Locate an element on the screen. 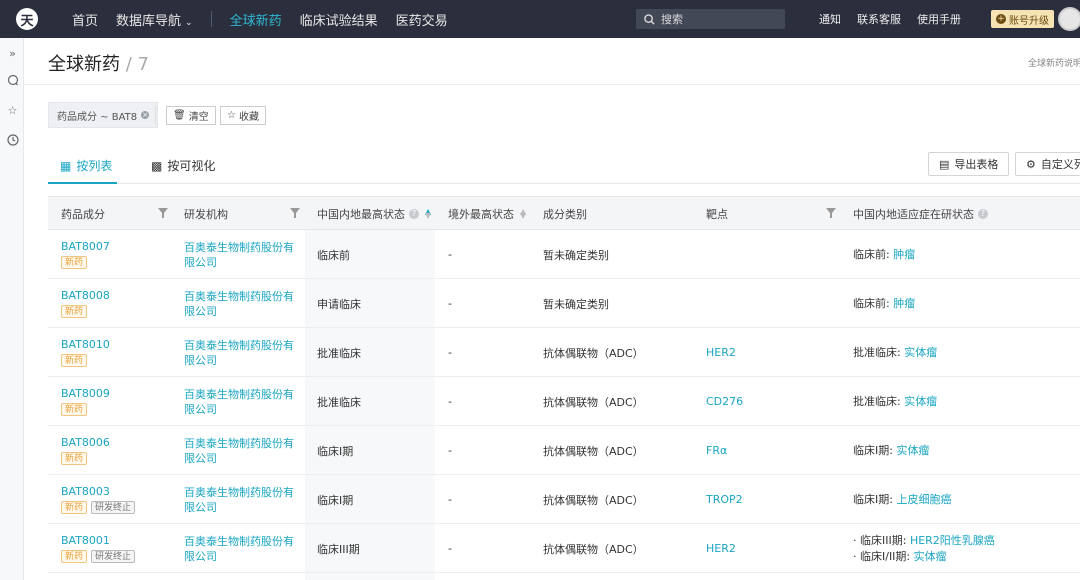  filter-tag: 药品成分 ~ BAT8 × is located at coordinates (103, 115).